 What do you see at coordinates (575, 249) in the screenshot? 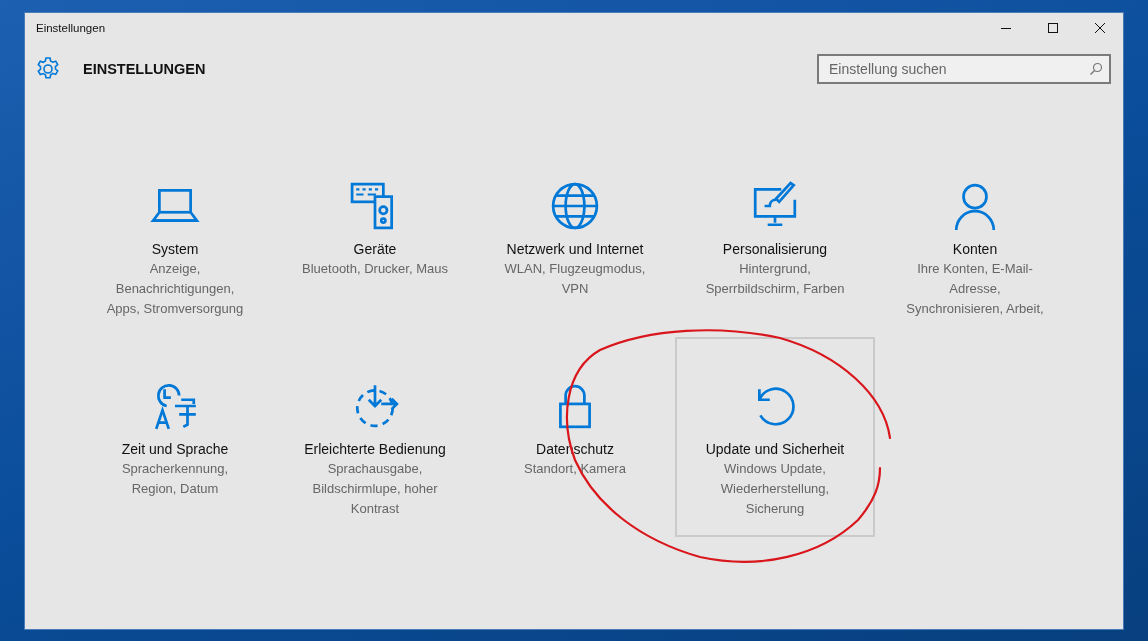
I see `category-title: Netzwerk und Internet` at bounding box center [575, 249].